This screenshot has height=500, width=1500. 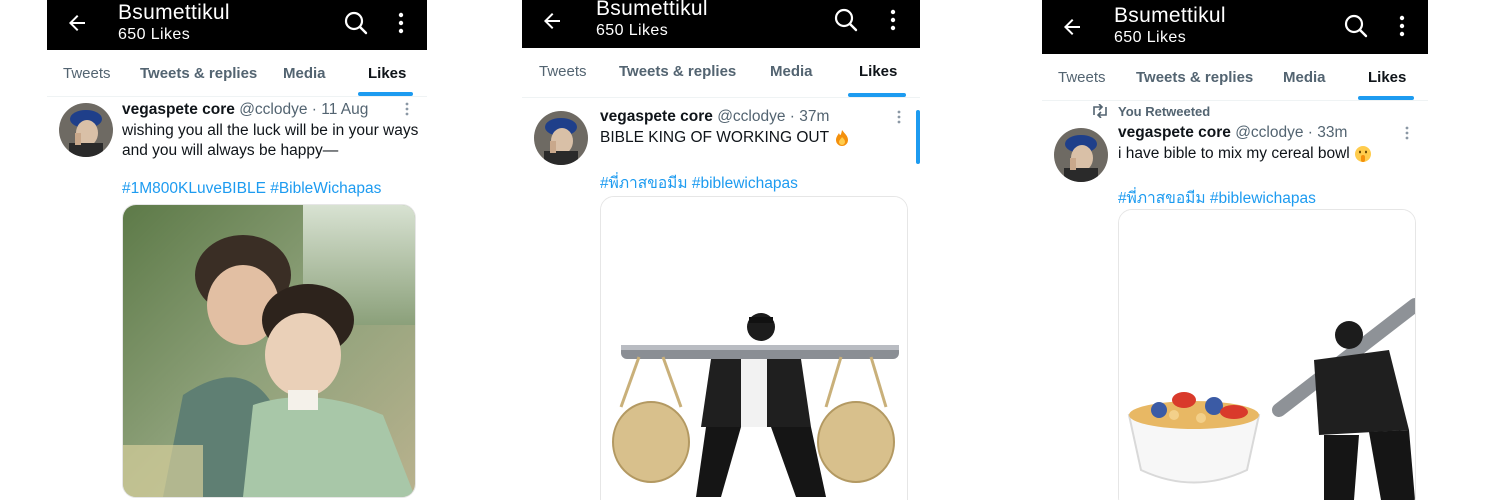 What do you see at coordinates (230, 150) in the screenshot?
I see `tweet-text-line: and you will always be happy—` at bounding box center [230, 150].